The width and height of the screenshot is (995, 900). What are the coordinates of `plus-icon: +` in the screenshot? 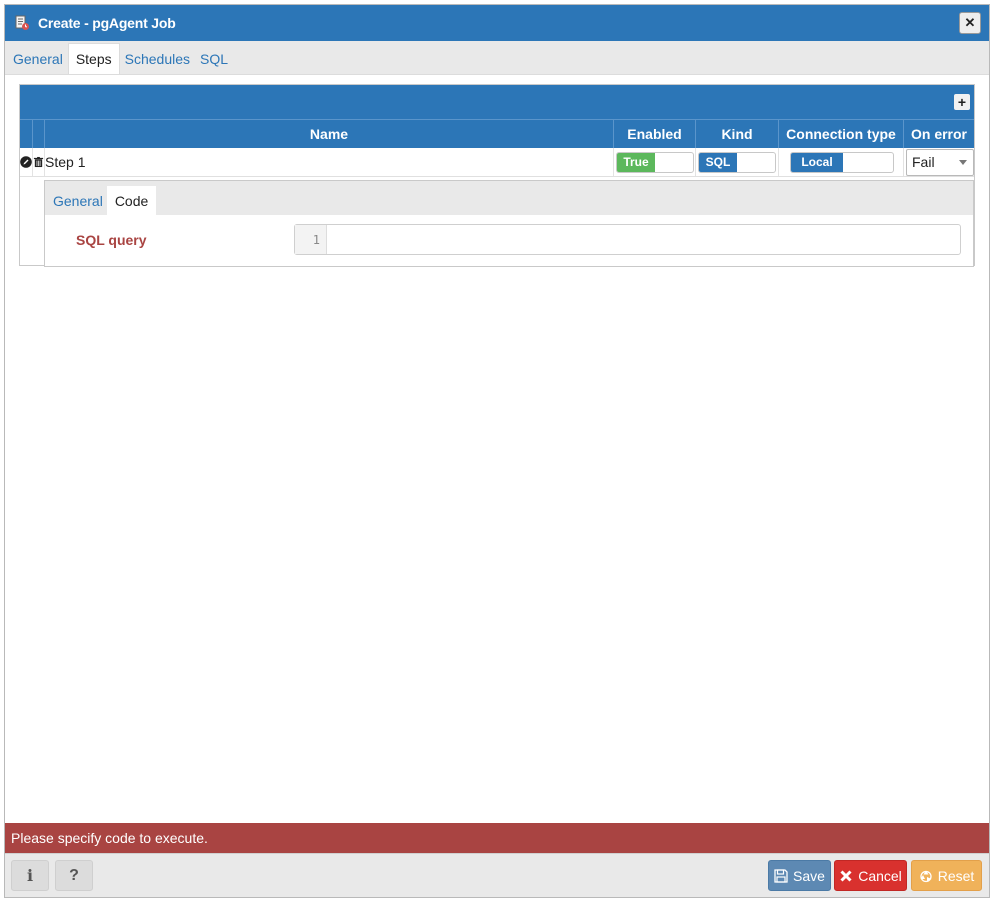 It's located at (962, 102).